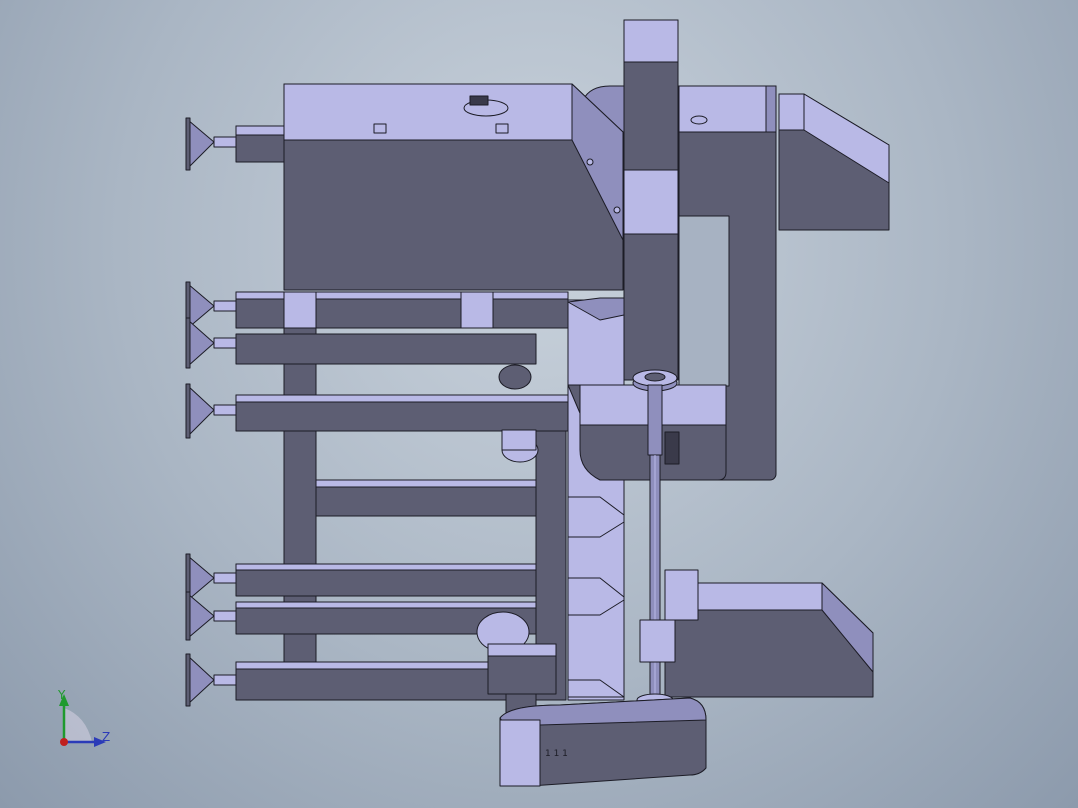 This screenshot has height=808, width=1078. Describe the element at coordinates (556, 754) in the screenshot. I see `cylinder-marking: 1 1 1` at that location.